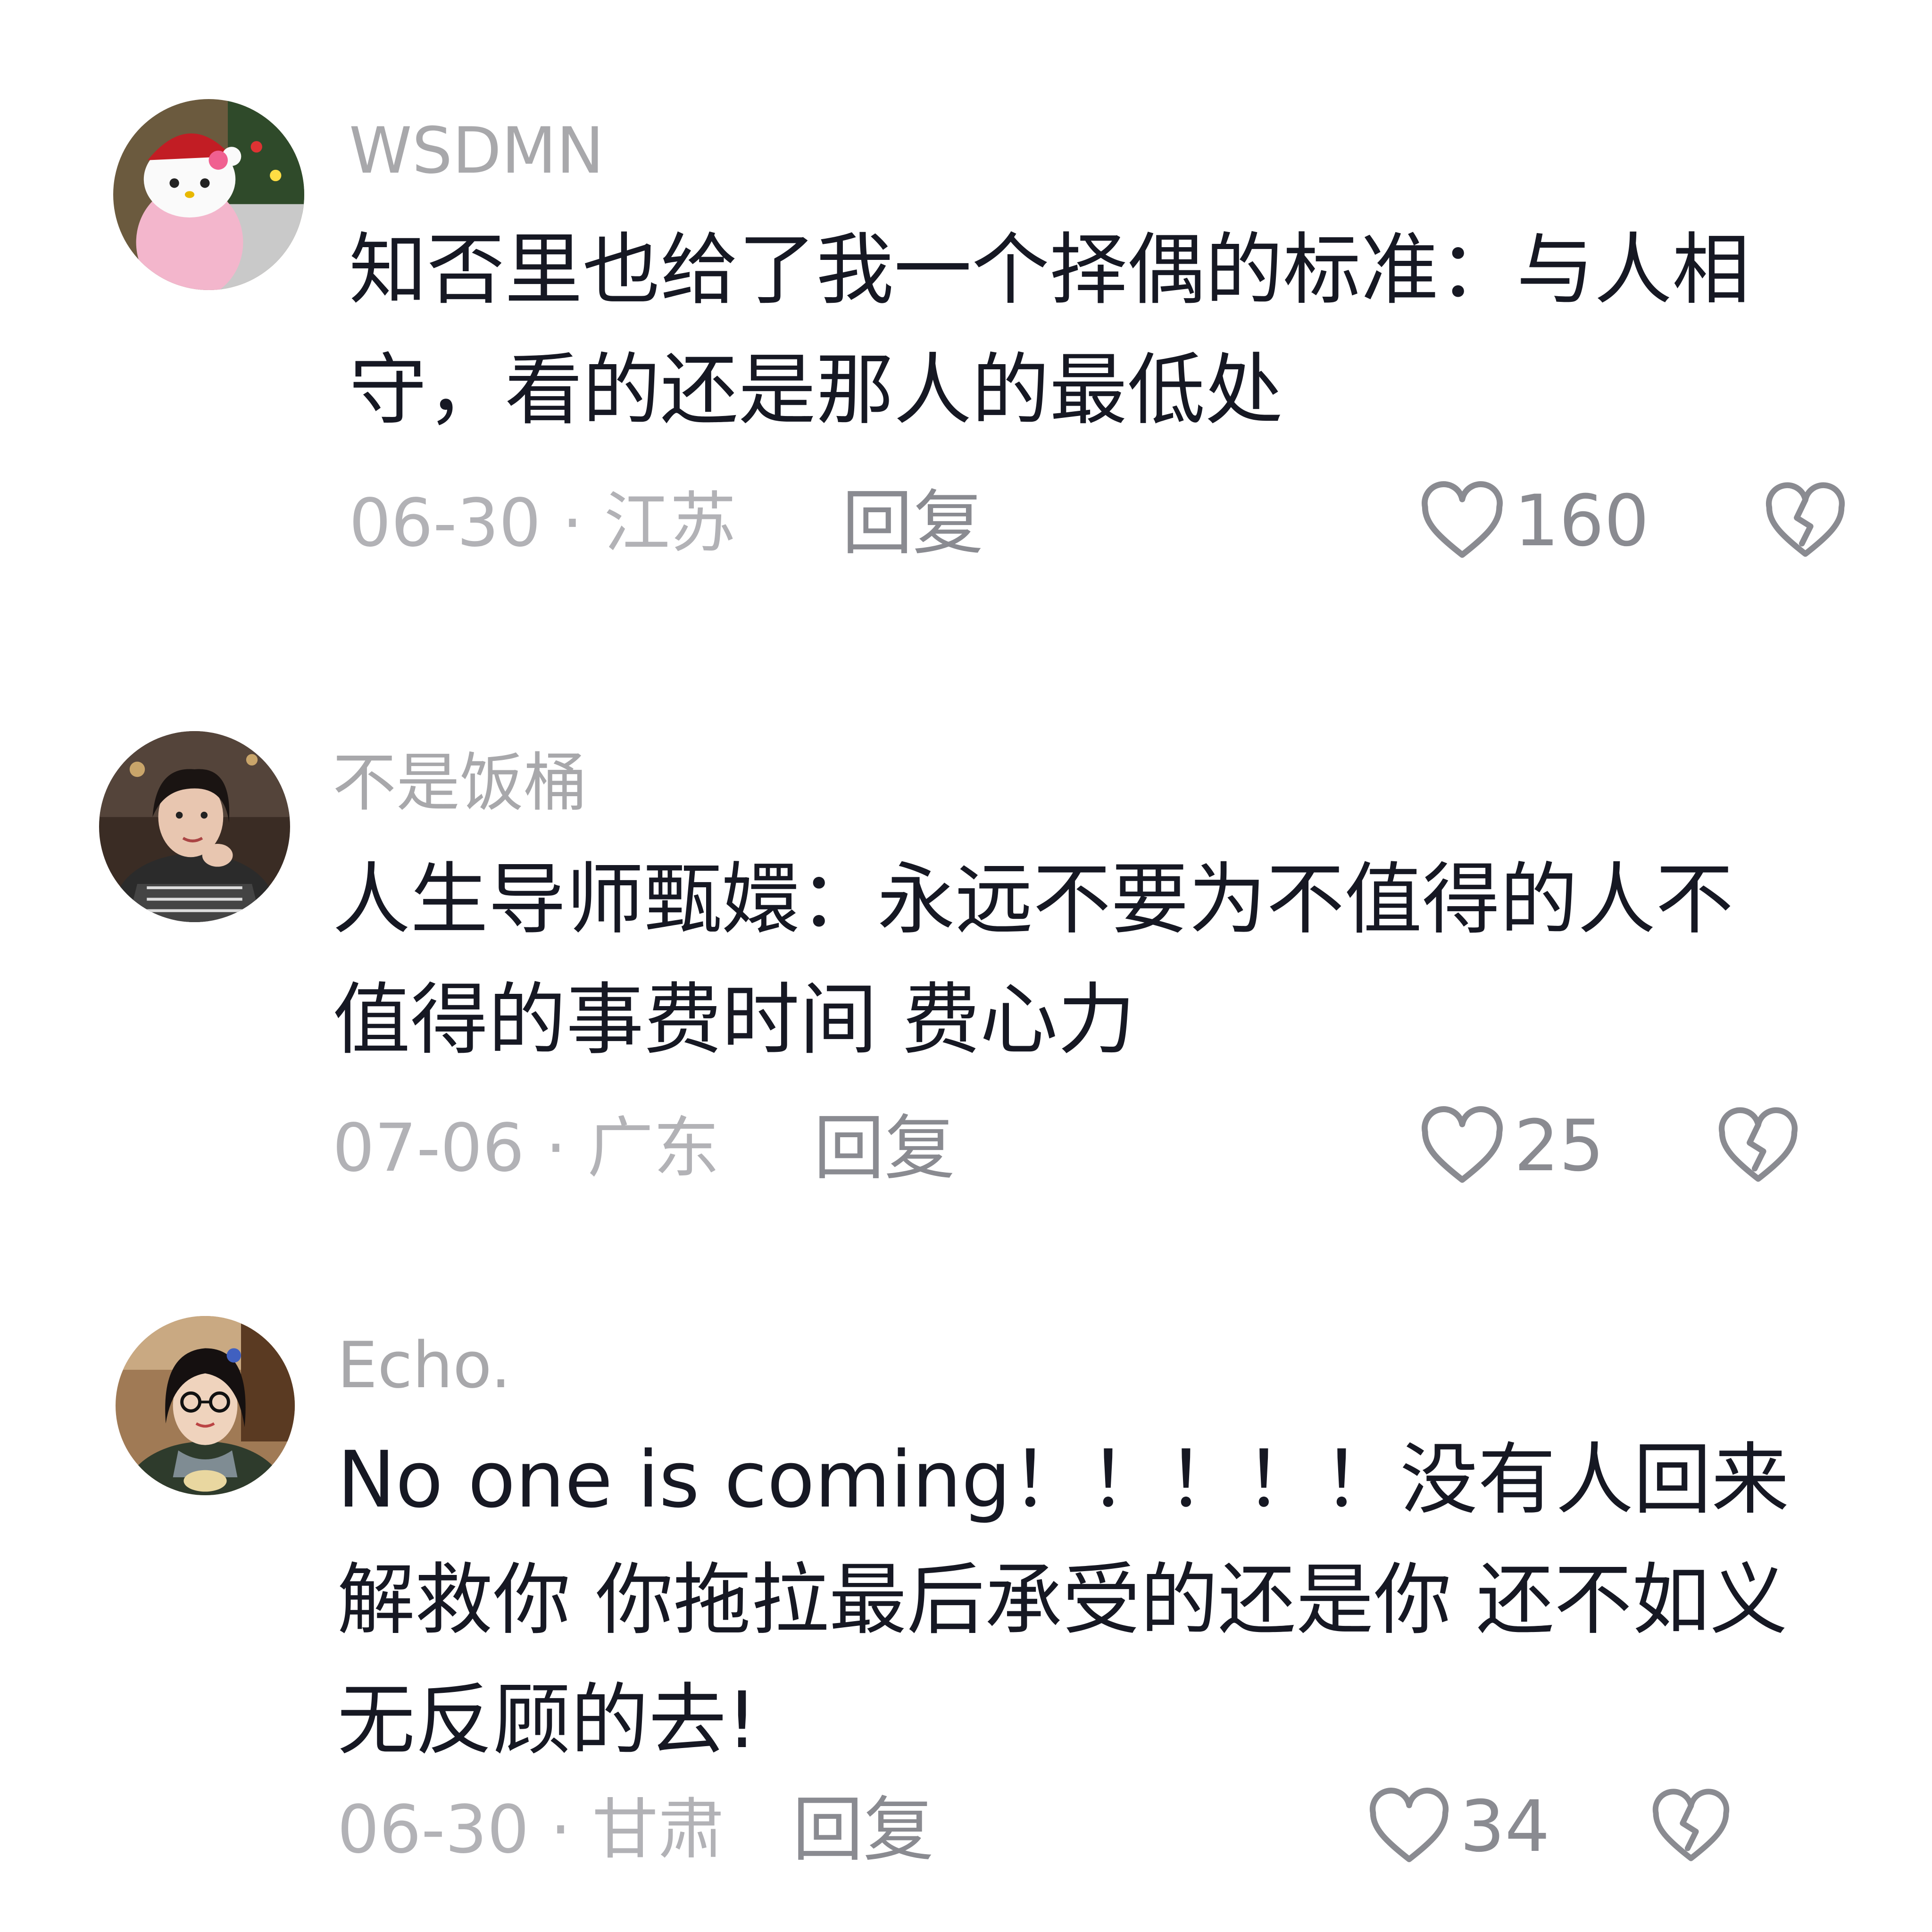 This screenshot has height=1932, width=1932. I want to click on comment-username: Echo., so click(424, 1366).